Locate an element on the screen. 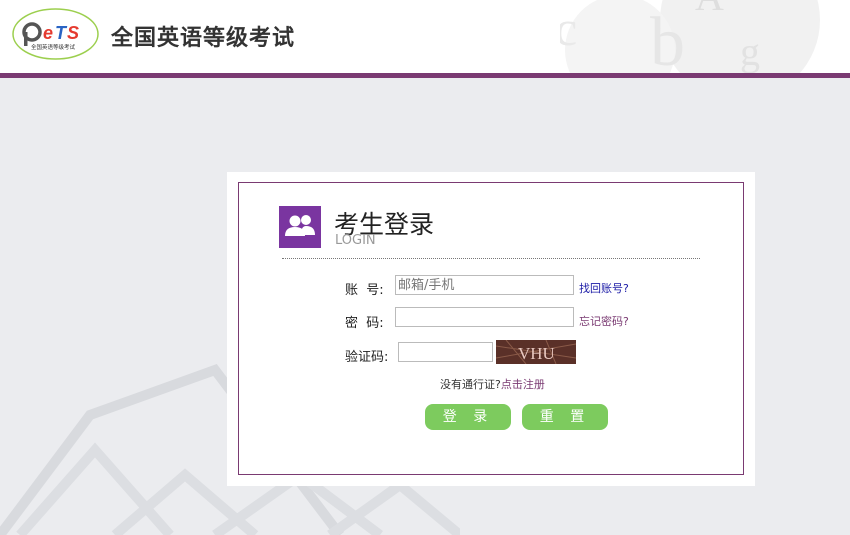 The image size is (850, 535). svg-text: g is located at coordinates (750, 51).